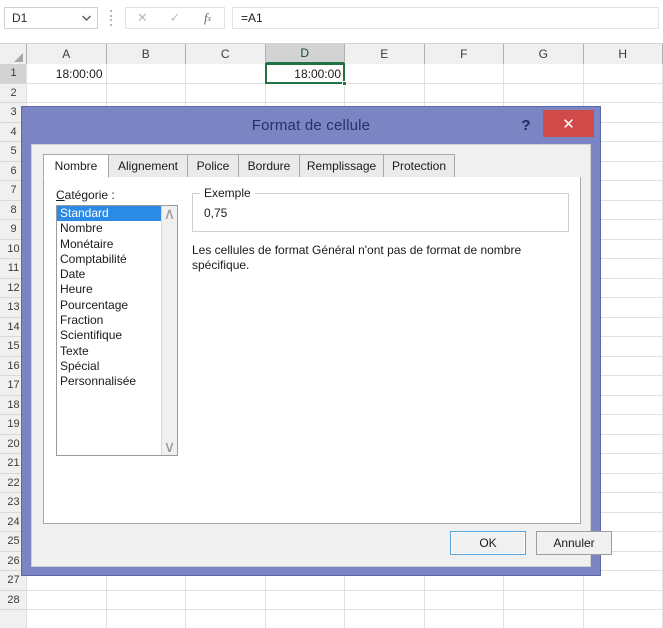 The height and width of the screenshot is (628, 663). I want to click on column-header-e: E, so click(385, 54).